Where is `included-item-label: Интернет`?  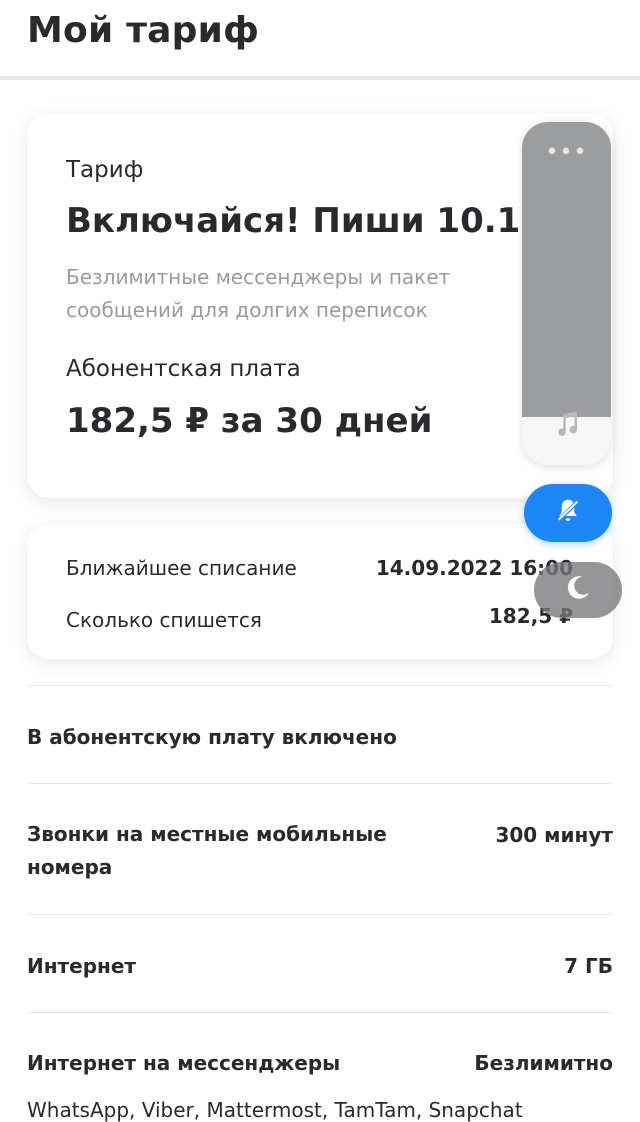
included-item-label: Интернет is located at coordinates (82, 966).